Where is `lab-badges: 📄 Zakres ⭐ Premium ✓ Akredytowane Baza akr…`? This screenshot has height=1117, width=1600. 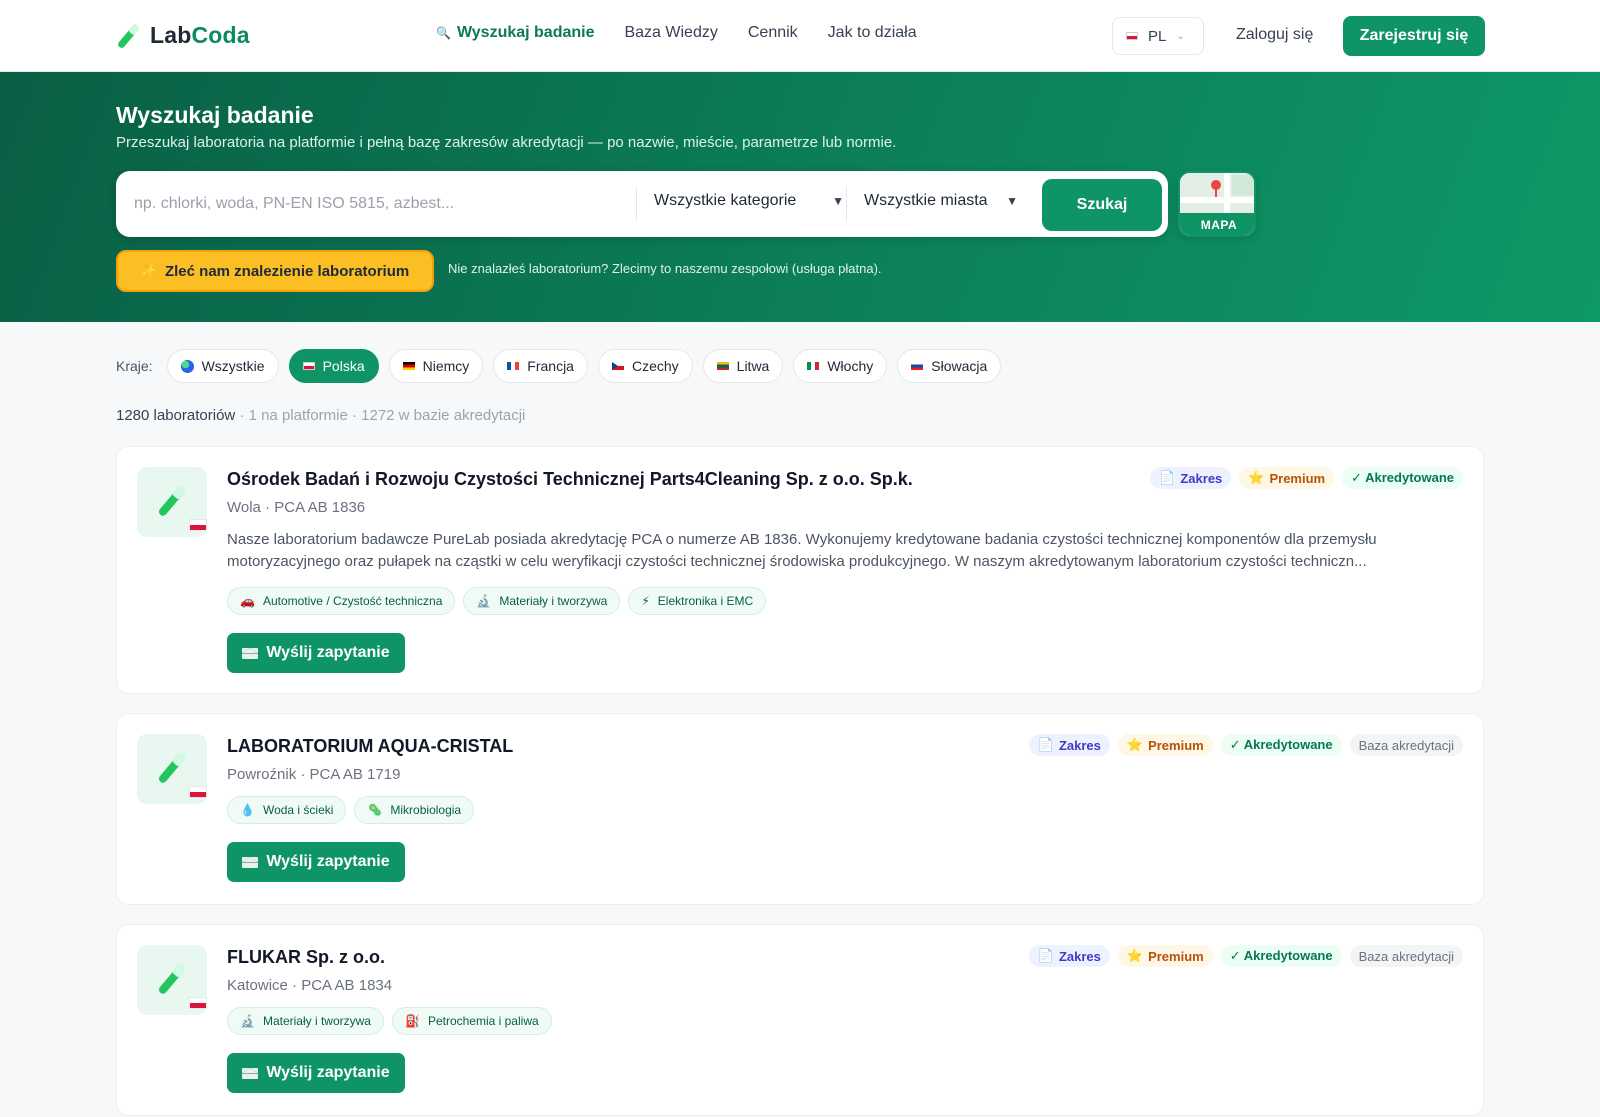 lab-badges: 📄 Zakres ⭐ Premium ✓ Akredytowane Baza akr… is located at coordinates (1245, 745).